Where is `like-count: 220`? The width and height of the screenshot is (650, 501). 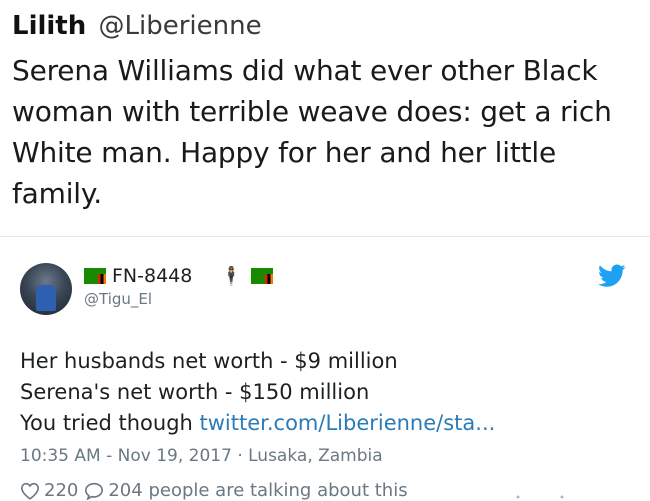 like-count: 220 is located at coordinates (61, 490).